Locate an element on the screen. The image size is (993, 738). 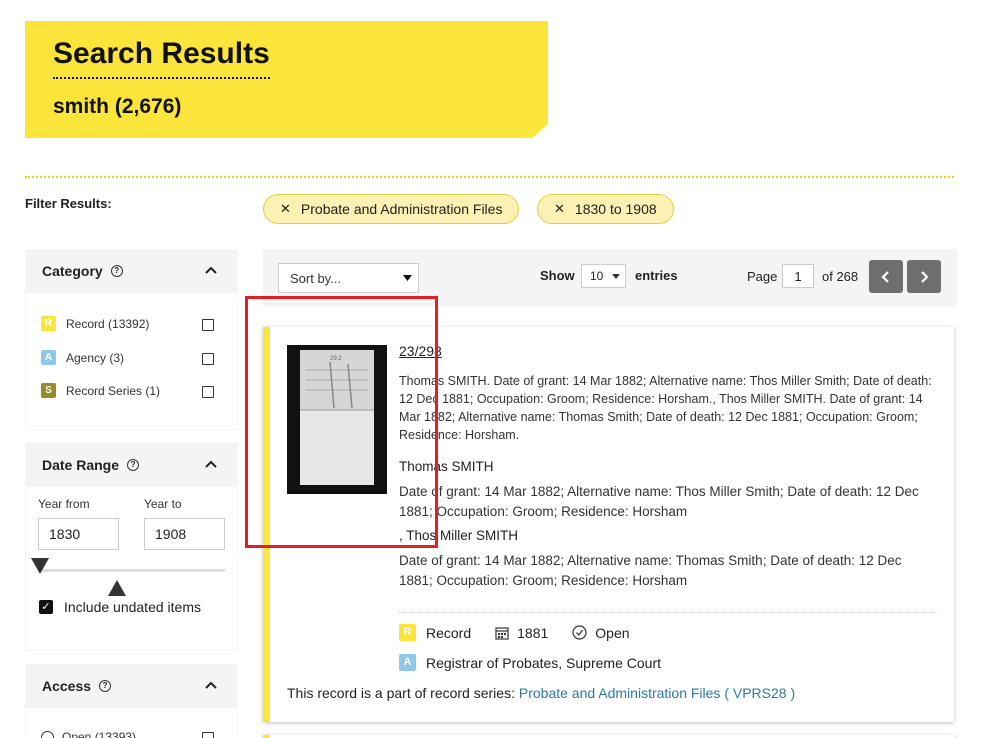
page-title: Search Results is located at coordinates (161, 58).